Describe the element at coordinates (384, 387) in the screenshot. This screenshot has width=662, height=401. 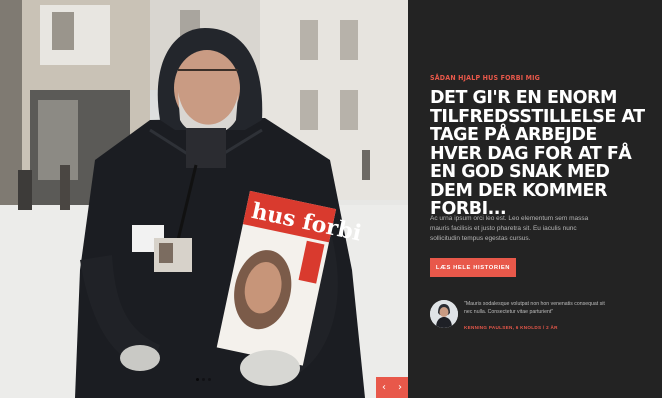
I see `slider-prev-button: ‹` at that location.